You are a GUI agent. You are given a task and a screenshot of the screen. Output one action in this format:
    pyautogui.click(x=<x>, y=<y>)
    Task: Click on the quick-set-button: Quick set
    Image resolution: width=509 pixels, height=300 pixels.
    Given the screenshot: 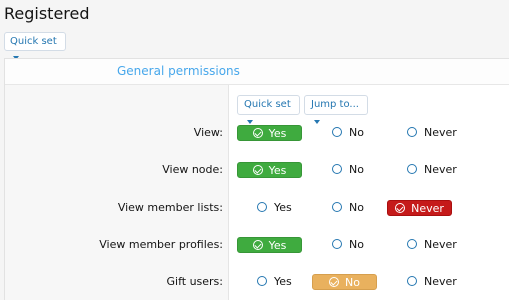 What is the action you would take?
    pyautogui.click(x=35, y=46)
    